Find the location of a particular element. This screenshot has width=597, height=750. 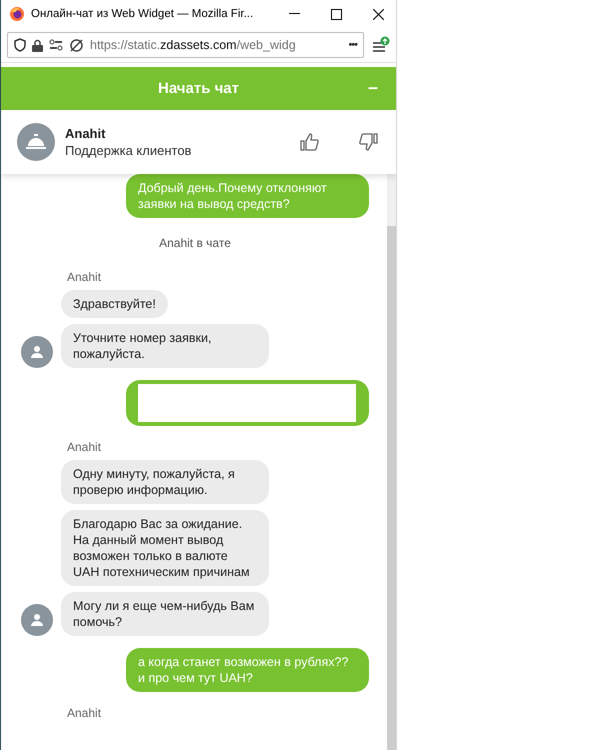

menu-icon is located at coordinates (381, 45).